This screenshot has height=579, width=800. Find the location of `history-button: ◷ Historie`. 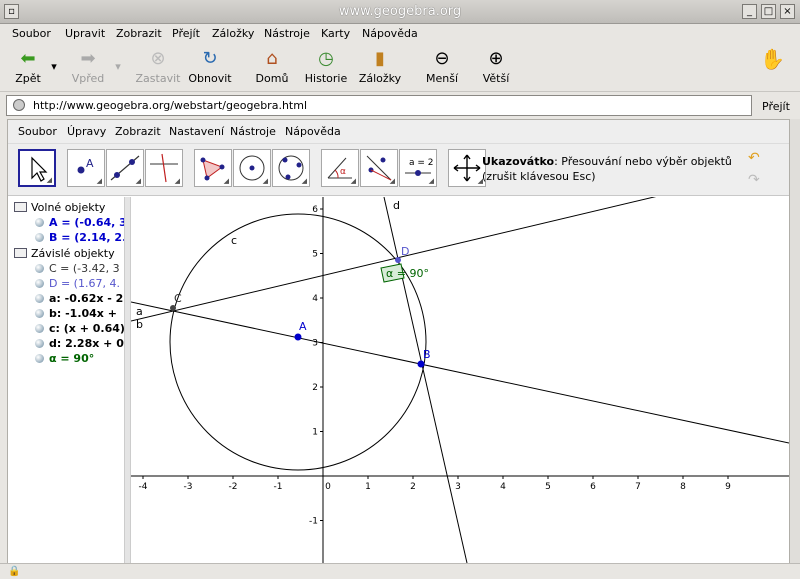

history-button: ◷ Historie is located at coordinates (326, 66).